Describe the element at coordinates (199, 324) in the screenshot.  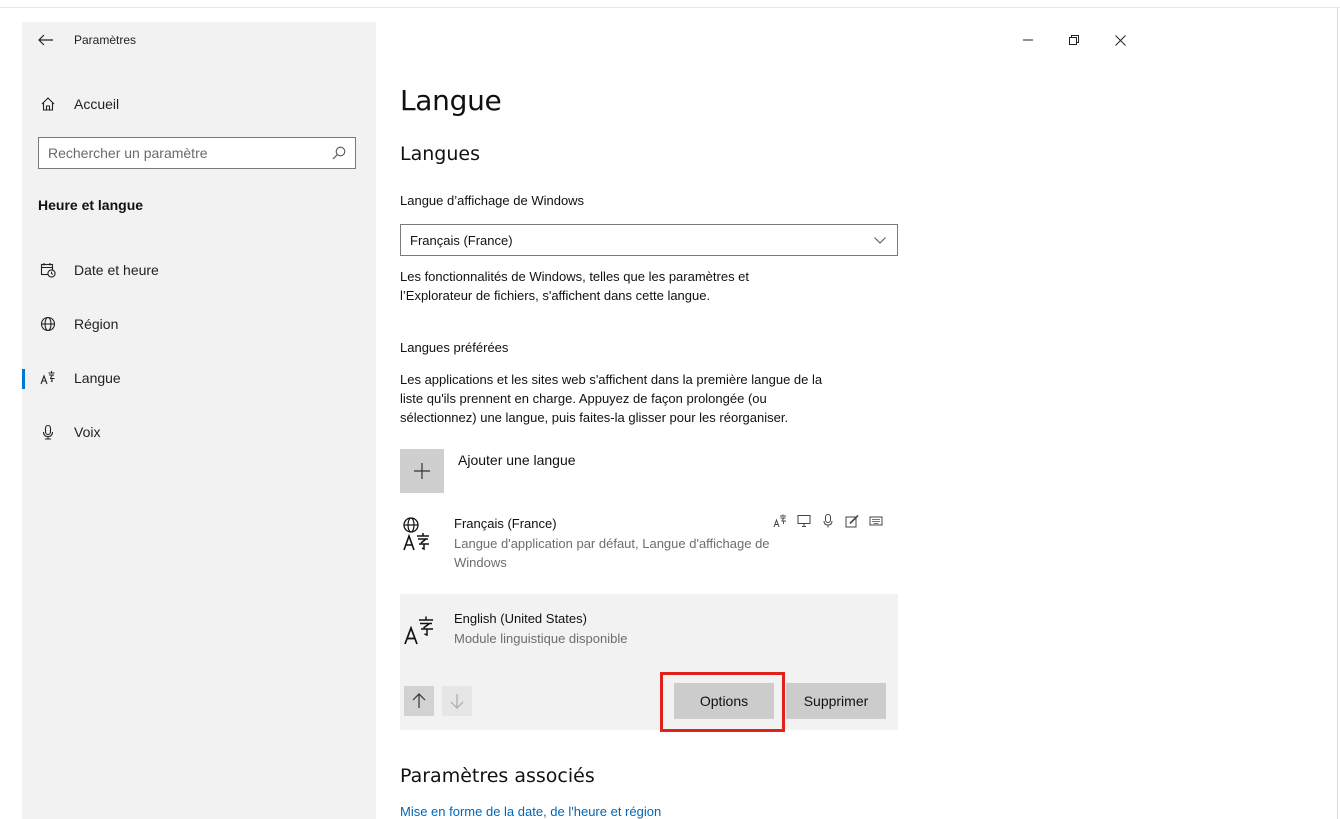
I see `sidebar-item-region: Région` at that location.